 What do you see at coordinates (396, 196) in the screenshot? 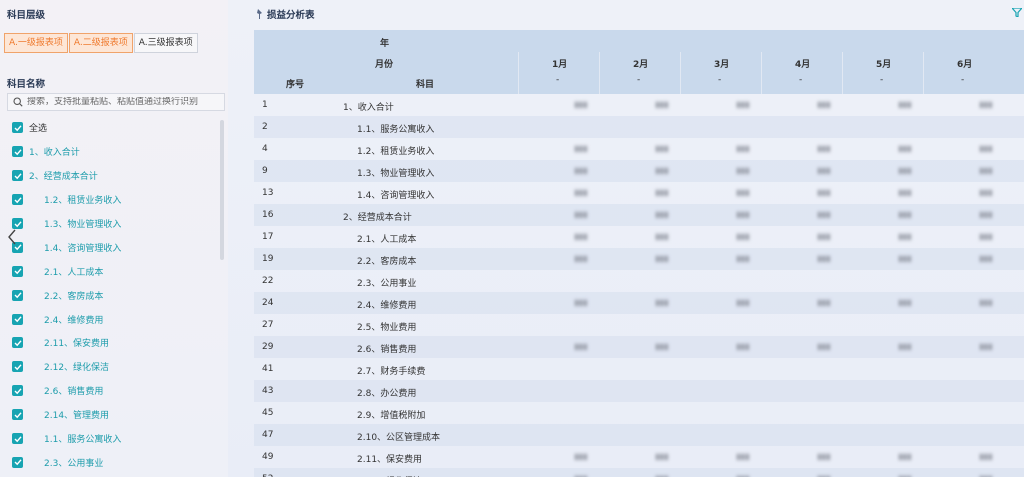
I see `row-subject: 1.4、咨询管理收入` at bounding box center [396, 196].